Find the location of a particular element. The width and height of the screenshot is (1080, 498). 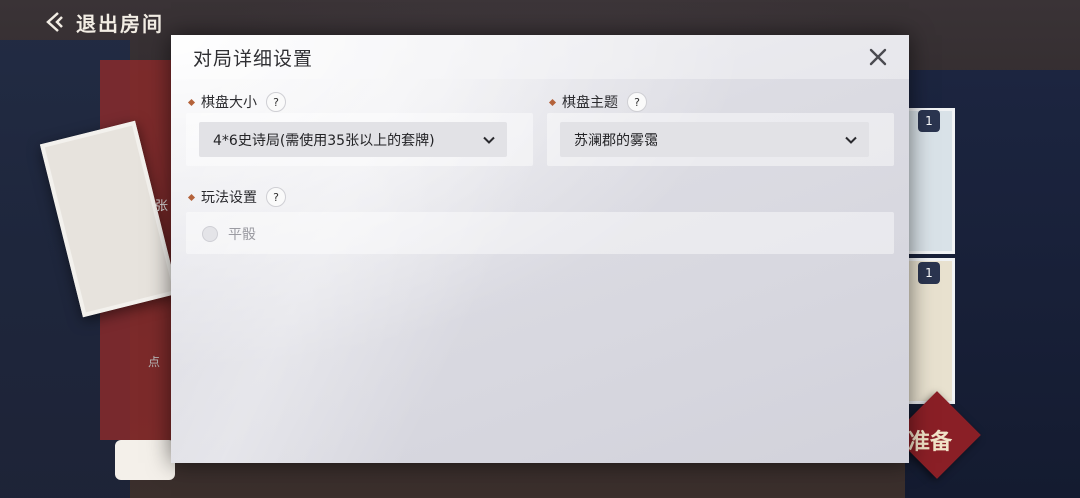

option-flat-dice-label: 平骰 is located at coordinates (242, 235).